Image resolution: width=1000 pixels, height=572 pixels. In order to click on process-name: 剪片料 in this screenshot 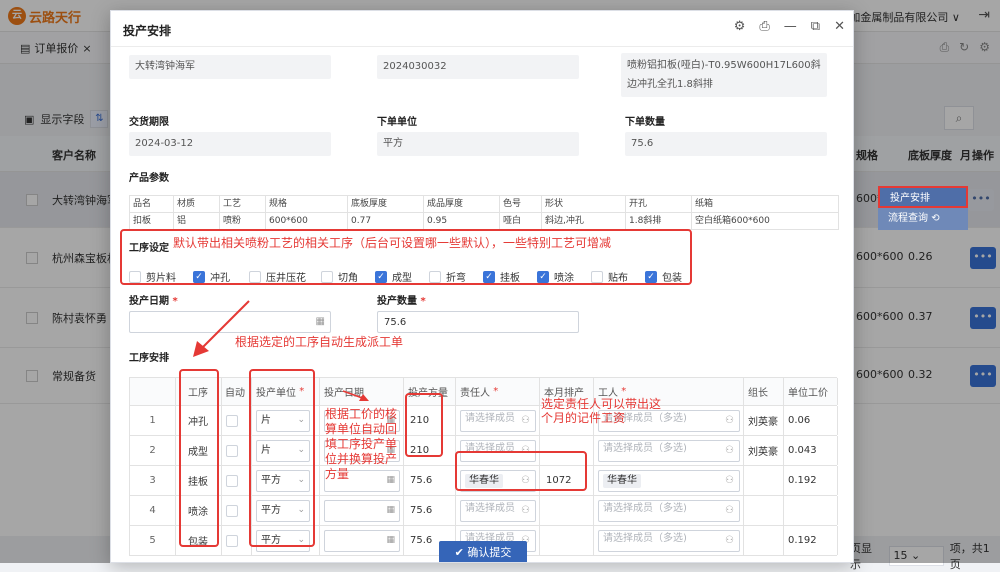, I will do `click(161, 278)`.